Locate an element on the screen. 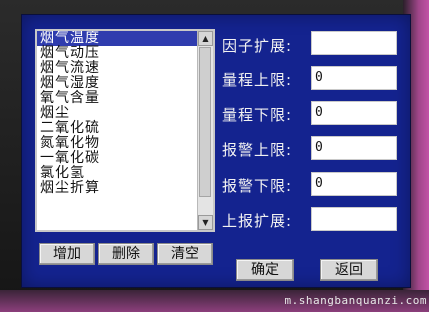 This screenshot has width=429, height=312. clear-button: 清空 is located at coordinates (185, 254).